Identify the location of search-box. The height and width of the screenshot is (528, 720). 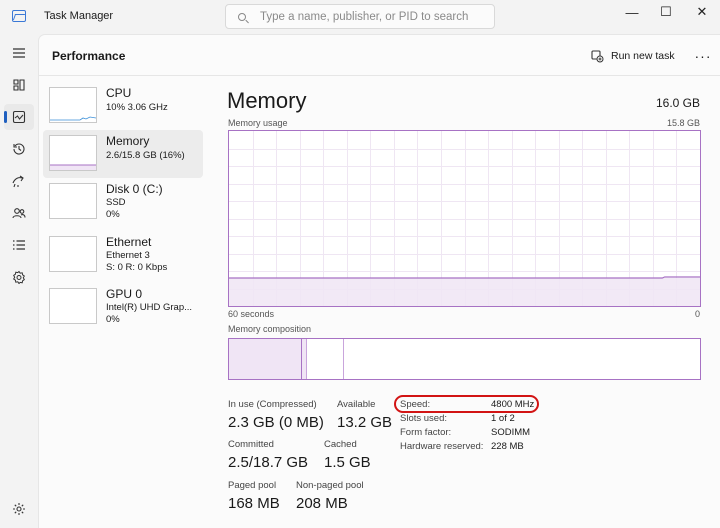
(360, 16).